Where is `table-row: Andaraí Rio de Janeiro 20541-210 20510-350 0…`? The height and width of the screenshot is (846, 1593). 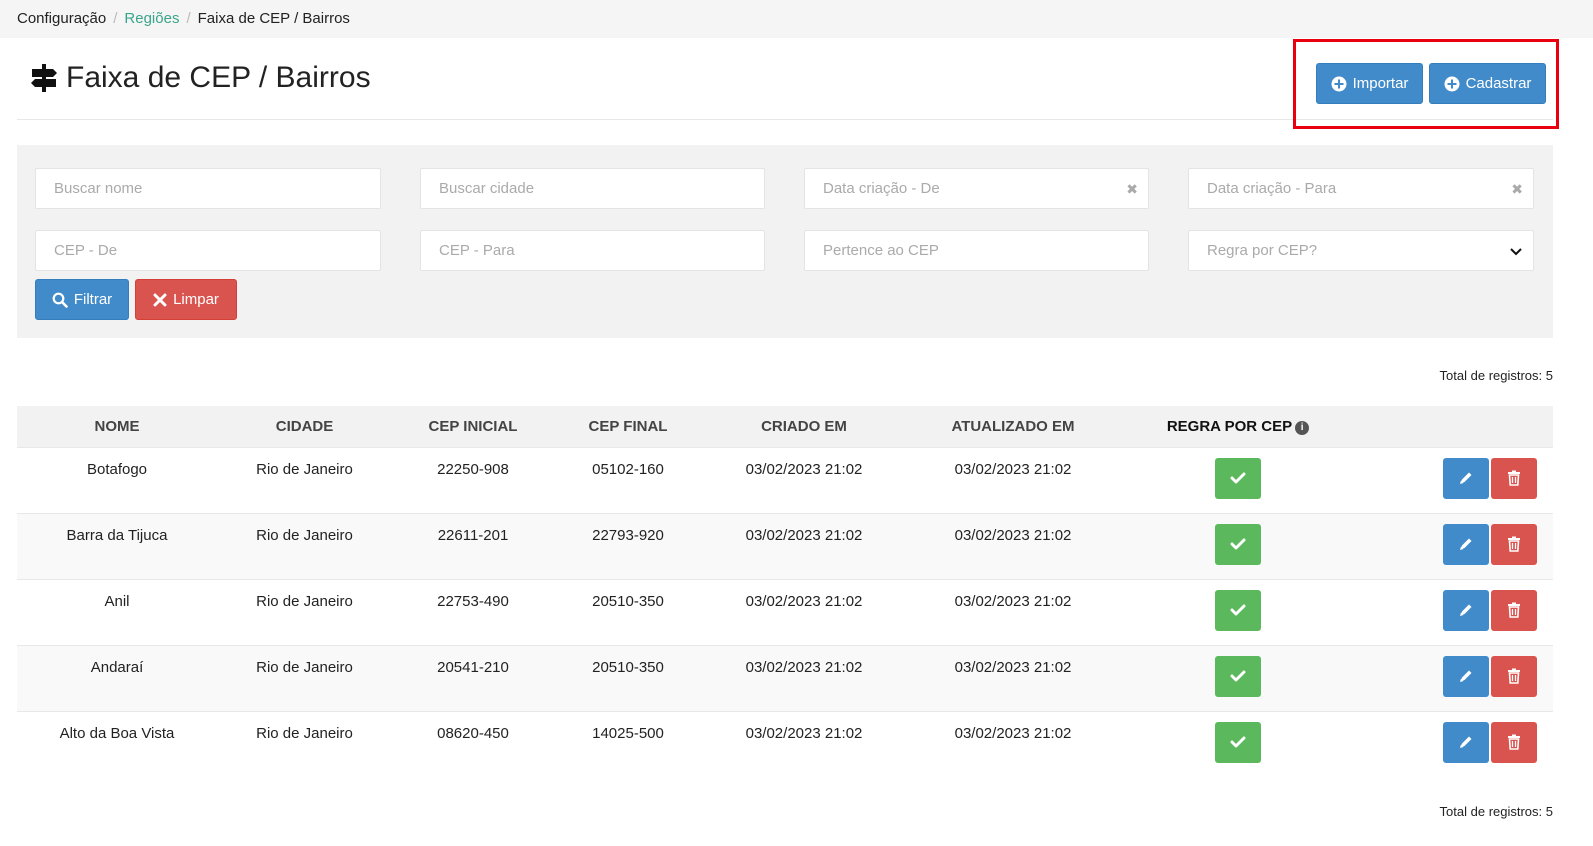
table-row: Andaraí Rio de Janeiro 20541-210 20510-350 0… is located at coordinates (785, 677).